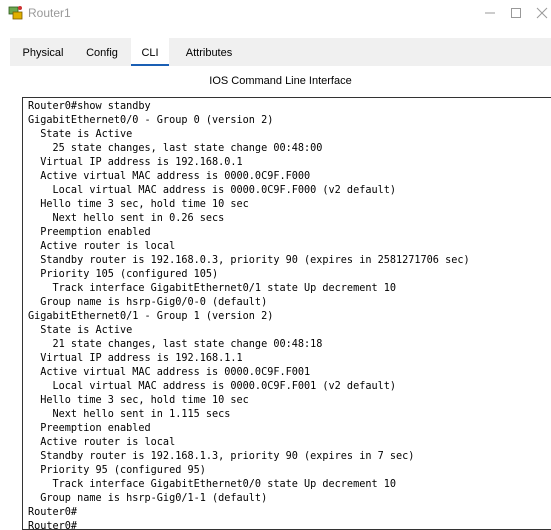  I want to click on router-icon, so click(15, 13).